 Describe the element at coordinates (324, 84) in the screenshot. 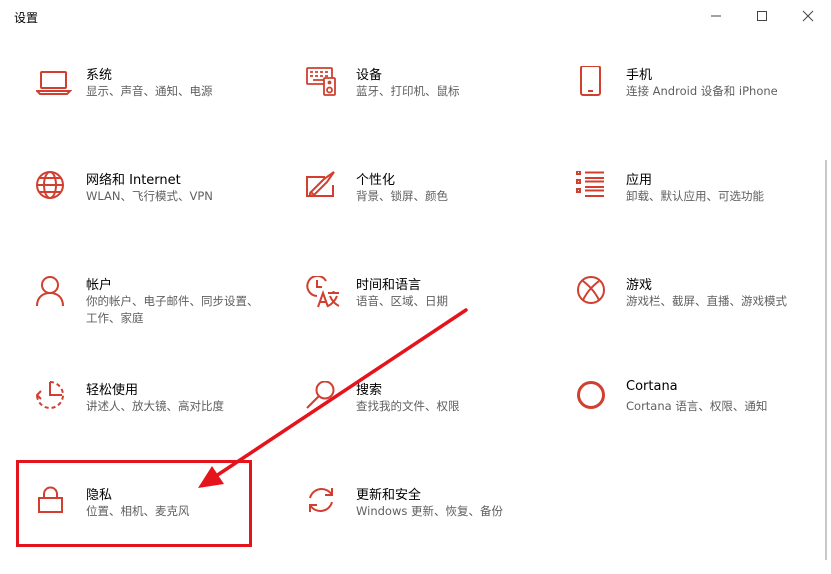

I see `keyboard-icon` at that location.